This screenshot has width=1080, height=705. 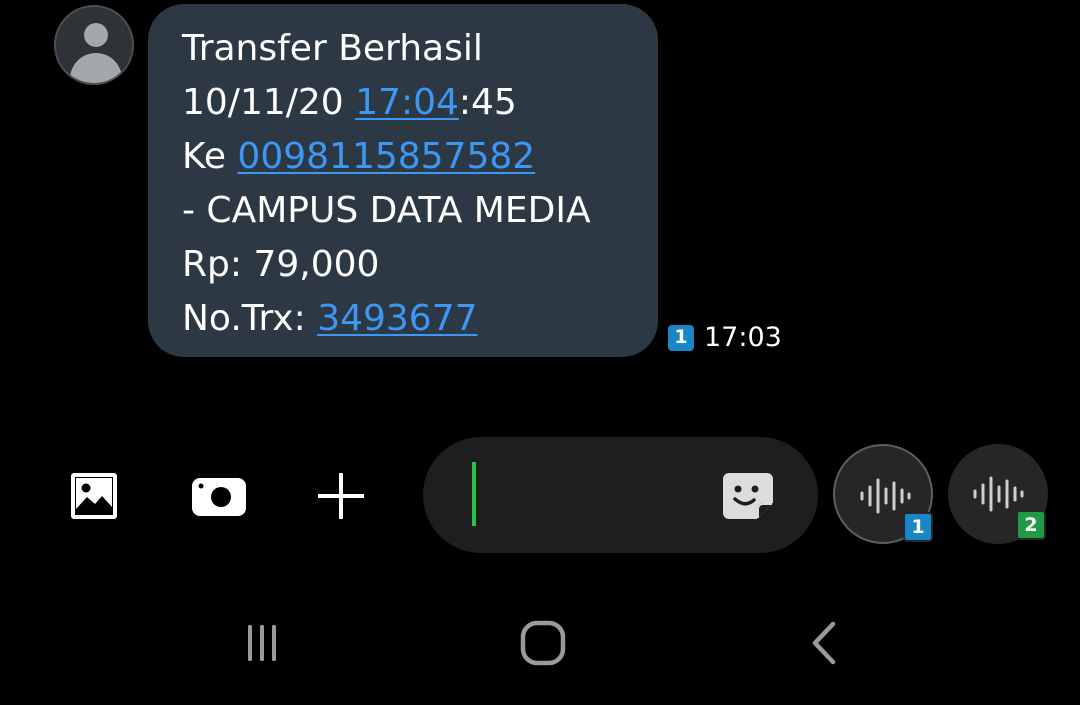 I want to click on gallery-icon, so click(x=94, y=496).